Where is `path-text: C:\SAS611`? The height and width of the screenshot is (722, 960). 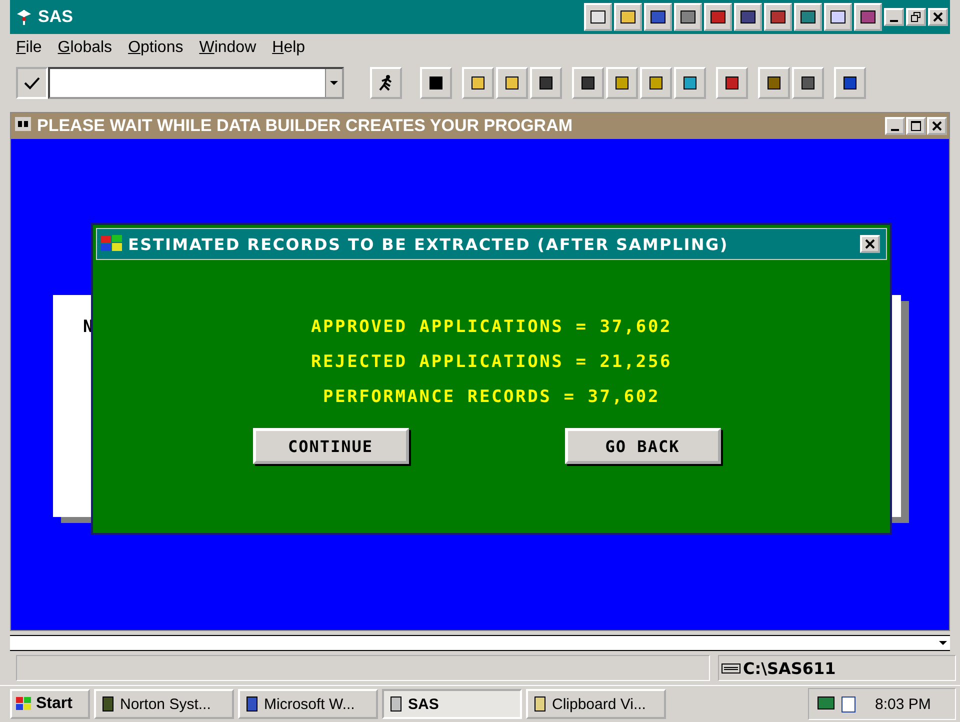 path-text: C:\SAS611 is located at coordinates (789, 668).